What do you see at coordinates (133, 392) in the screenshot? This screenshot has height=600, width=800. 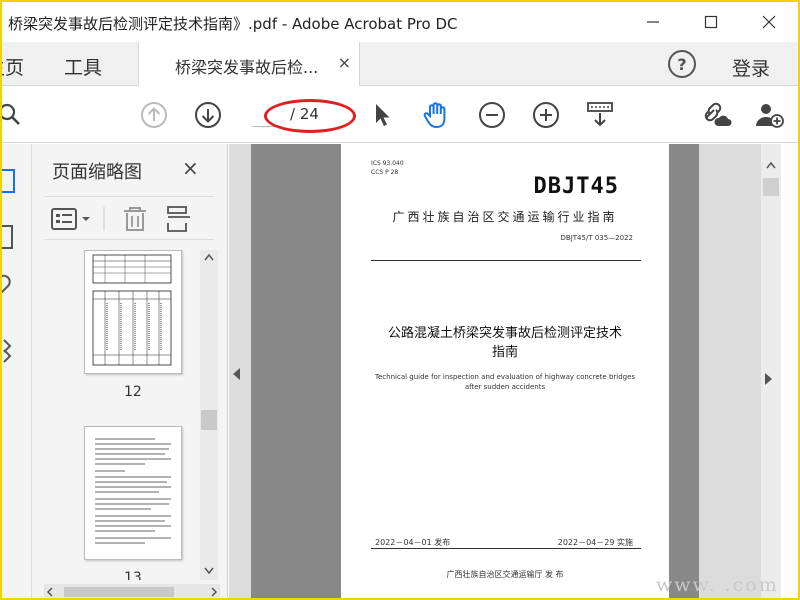 I see `thumbnail-page-number: 12` at bounding box center [133, 392].